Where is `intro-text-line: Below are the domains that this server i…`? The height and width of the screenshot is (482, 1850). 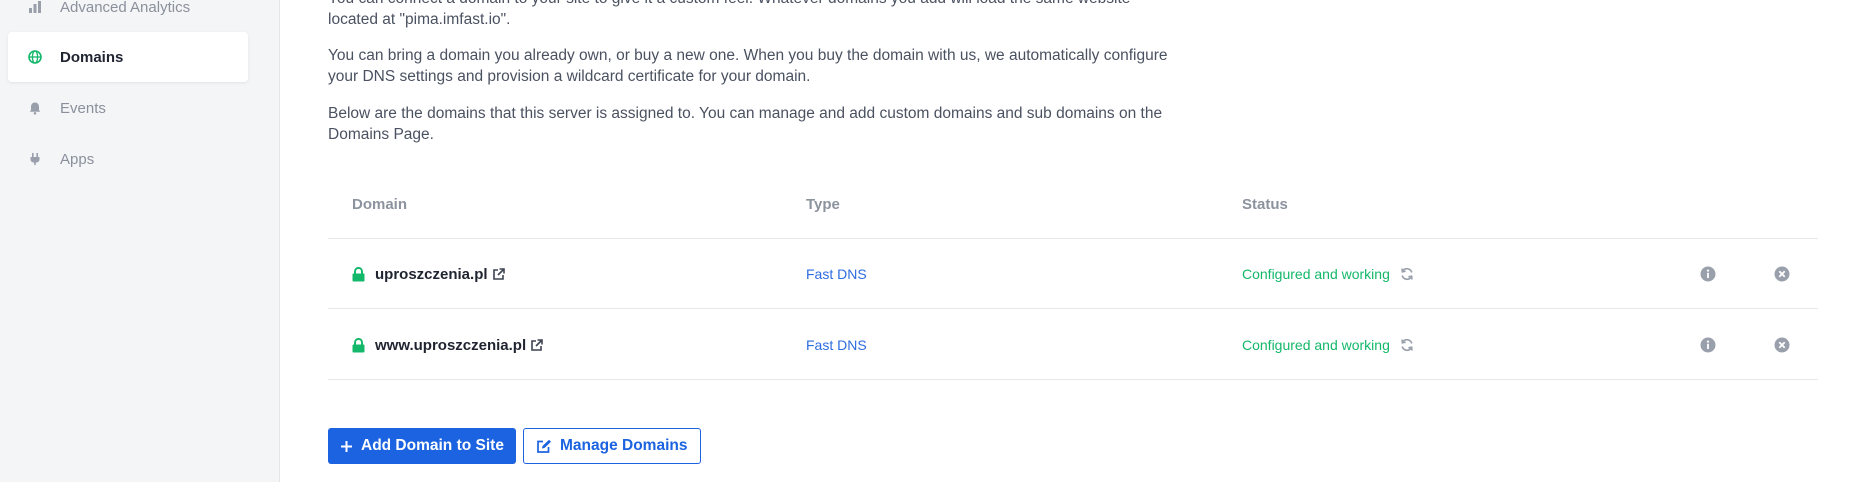 intro-text-line: Below are the domains that this server i… is located at coordinates (745, 113).